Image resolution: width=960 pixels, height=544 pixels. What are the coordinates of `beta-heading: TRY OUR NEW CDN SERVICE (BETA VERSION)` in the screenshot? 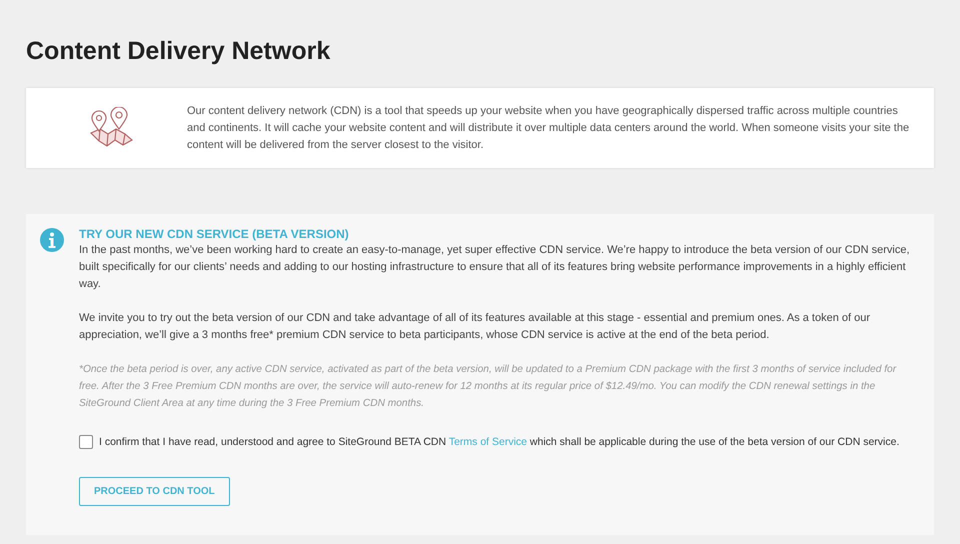 It's located at (214, 234).